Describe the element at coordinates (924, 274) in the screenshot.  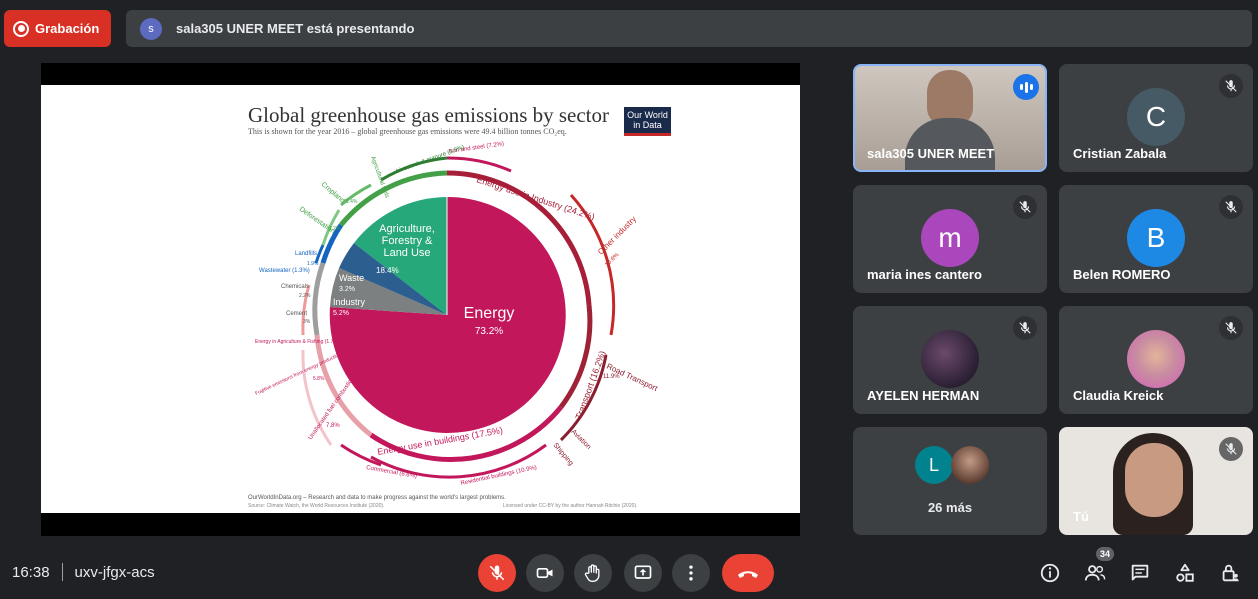
I see `participant-name: maria ines cantero` at that location.